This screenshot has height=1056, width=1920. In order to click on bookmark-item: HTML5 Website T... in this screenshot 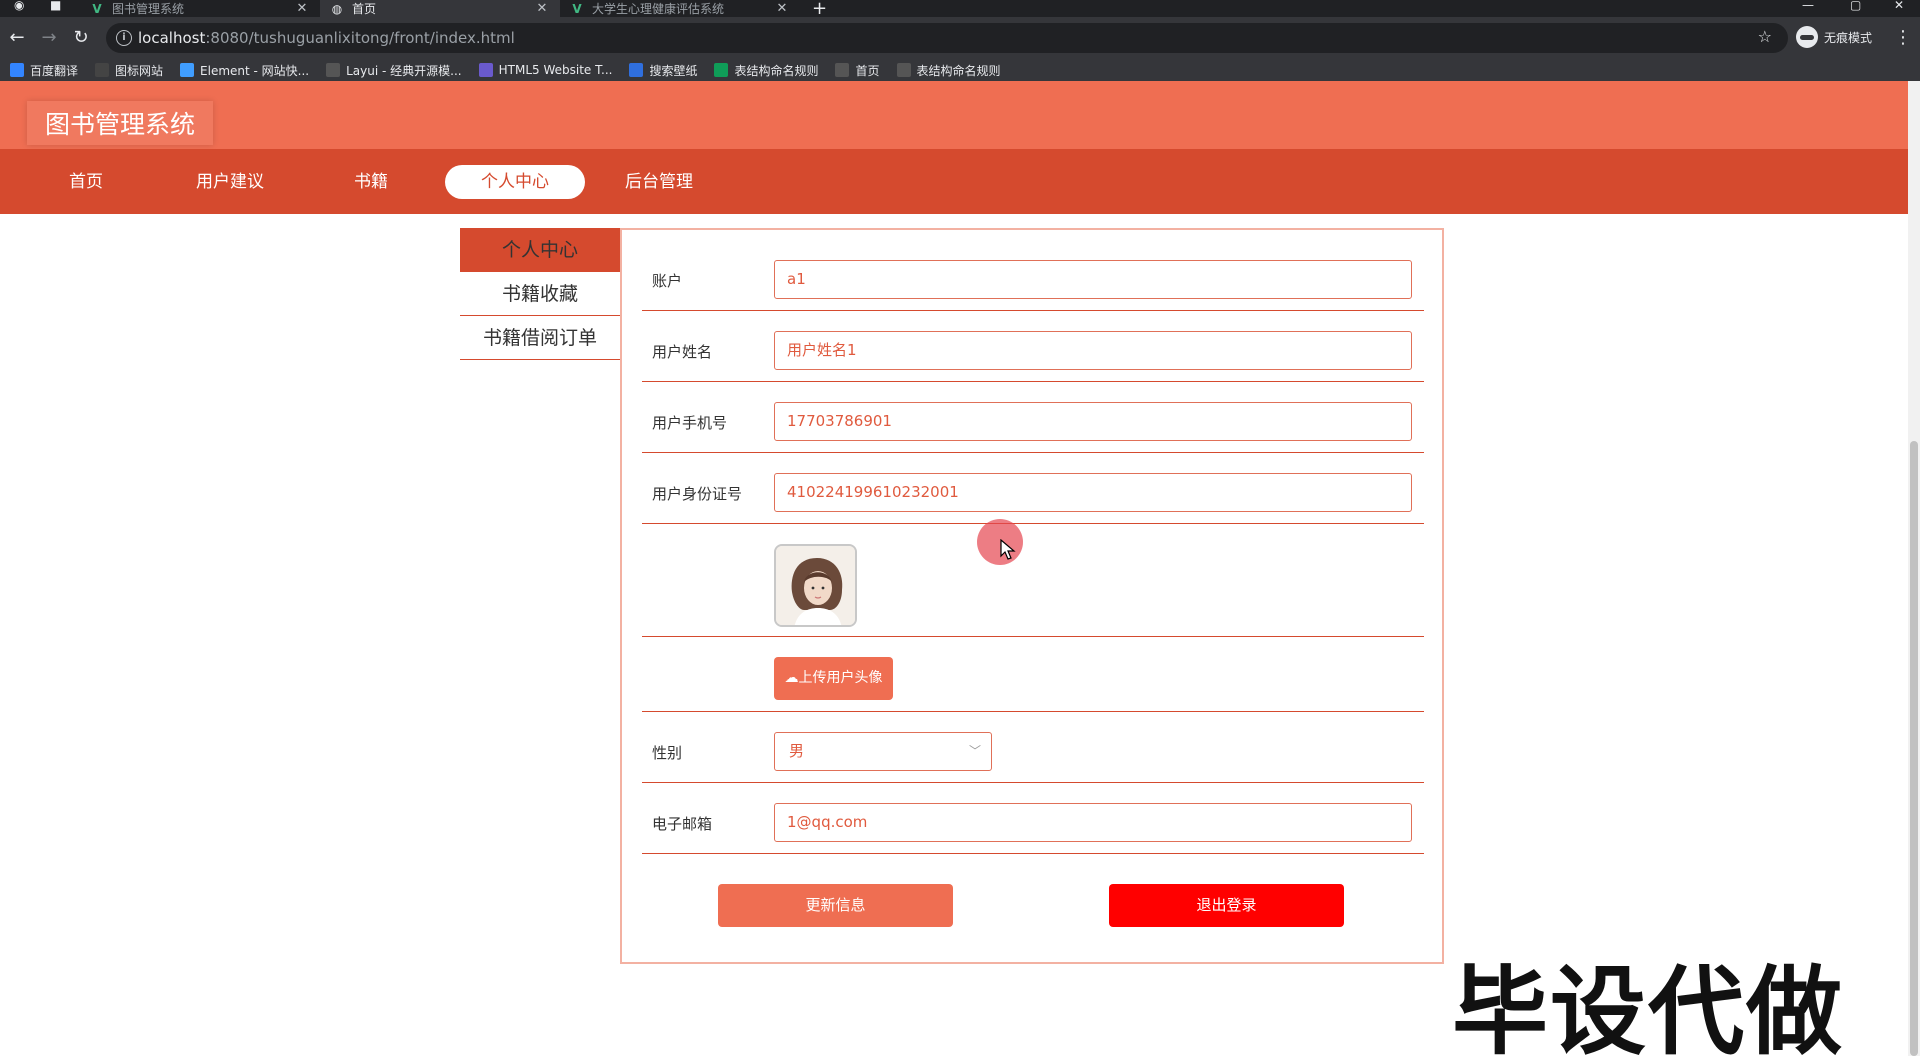, I will do `click(545, 70)`.